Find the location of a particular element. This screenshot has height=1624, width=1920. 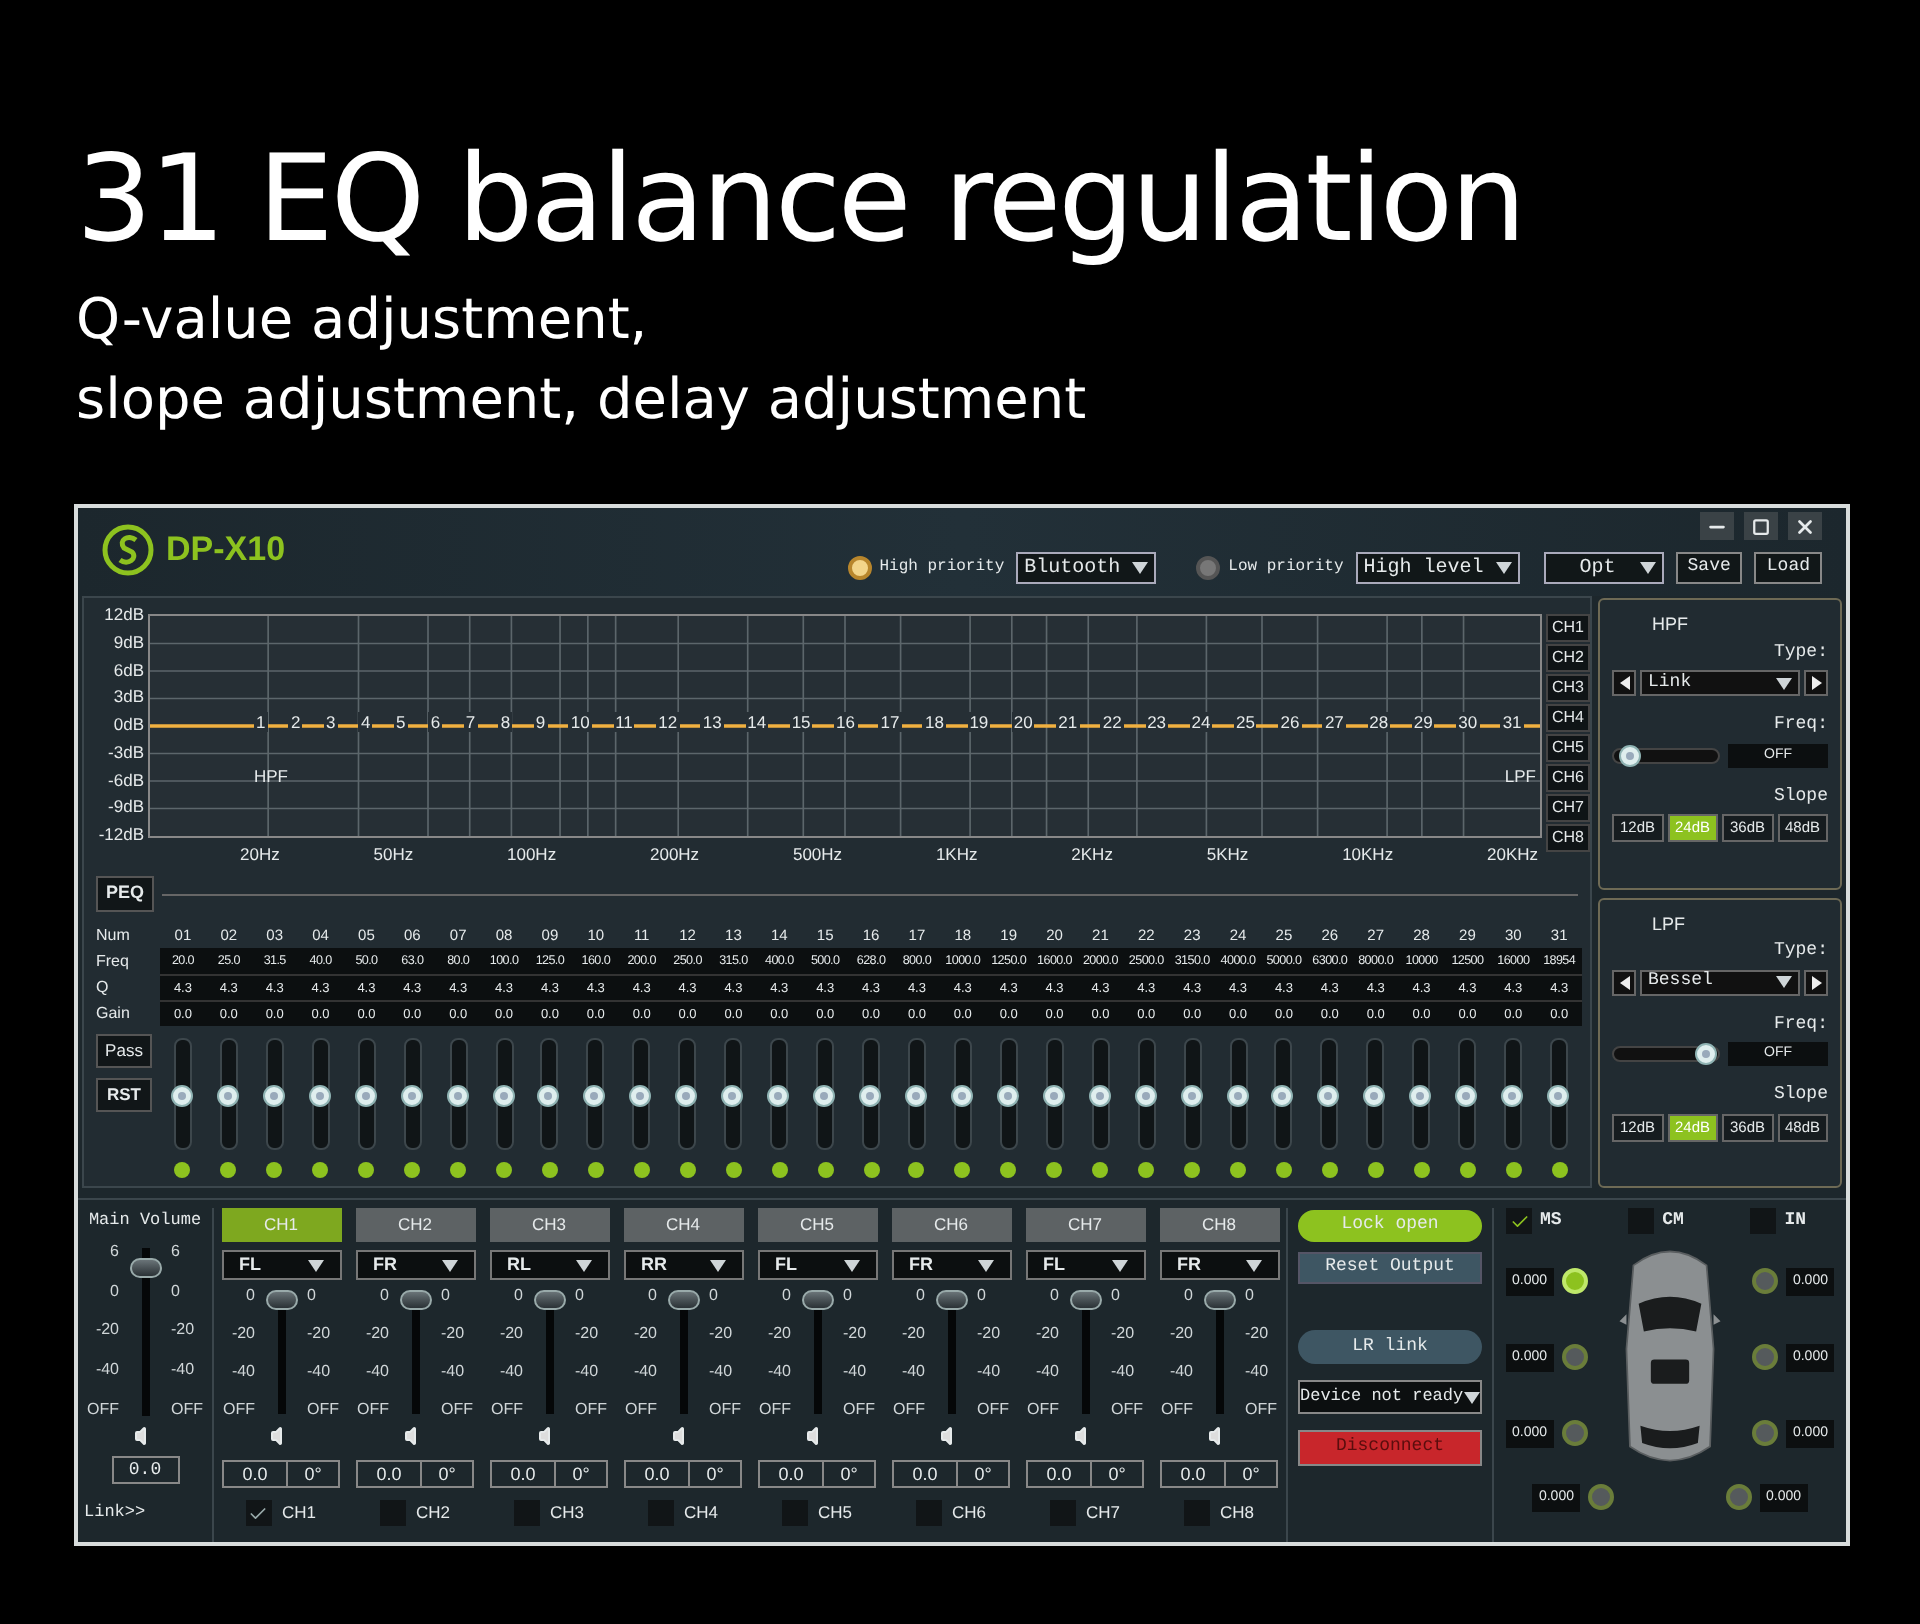

channel-button: CH7 is located at coordinates (1568, 808).